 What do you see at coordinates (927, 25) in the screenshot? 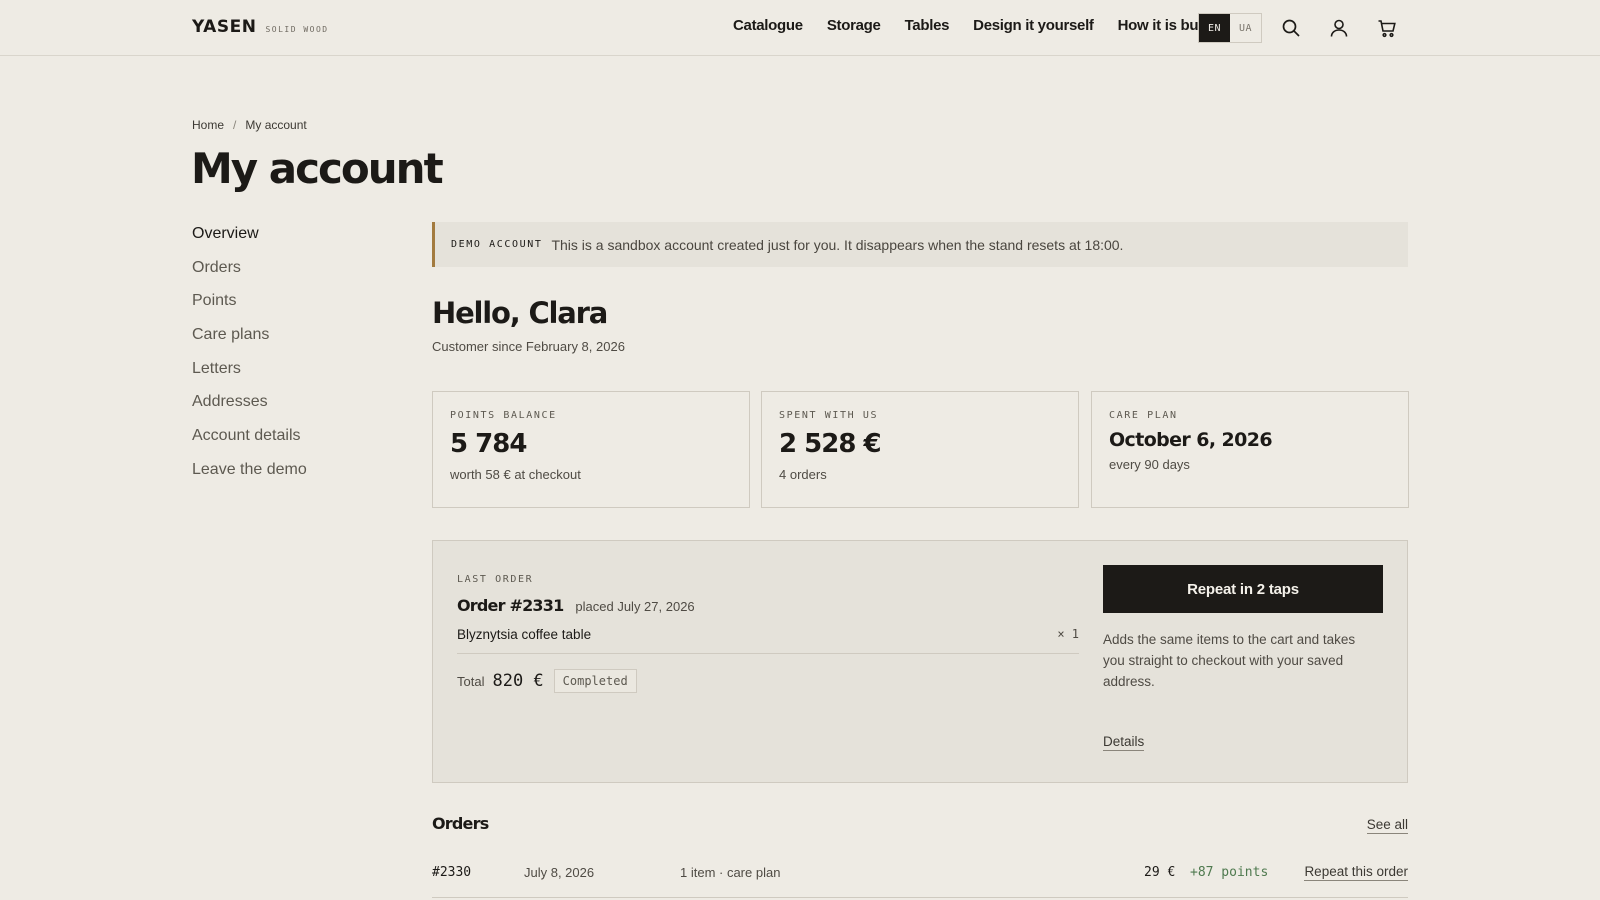
I see `nav-tables: Tables` at bounding box center [927, 25].